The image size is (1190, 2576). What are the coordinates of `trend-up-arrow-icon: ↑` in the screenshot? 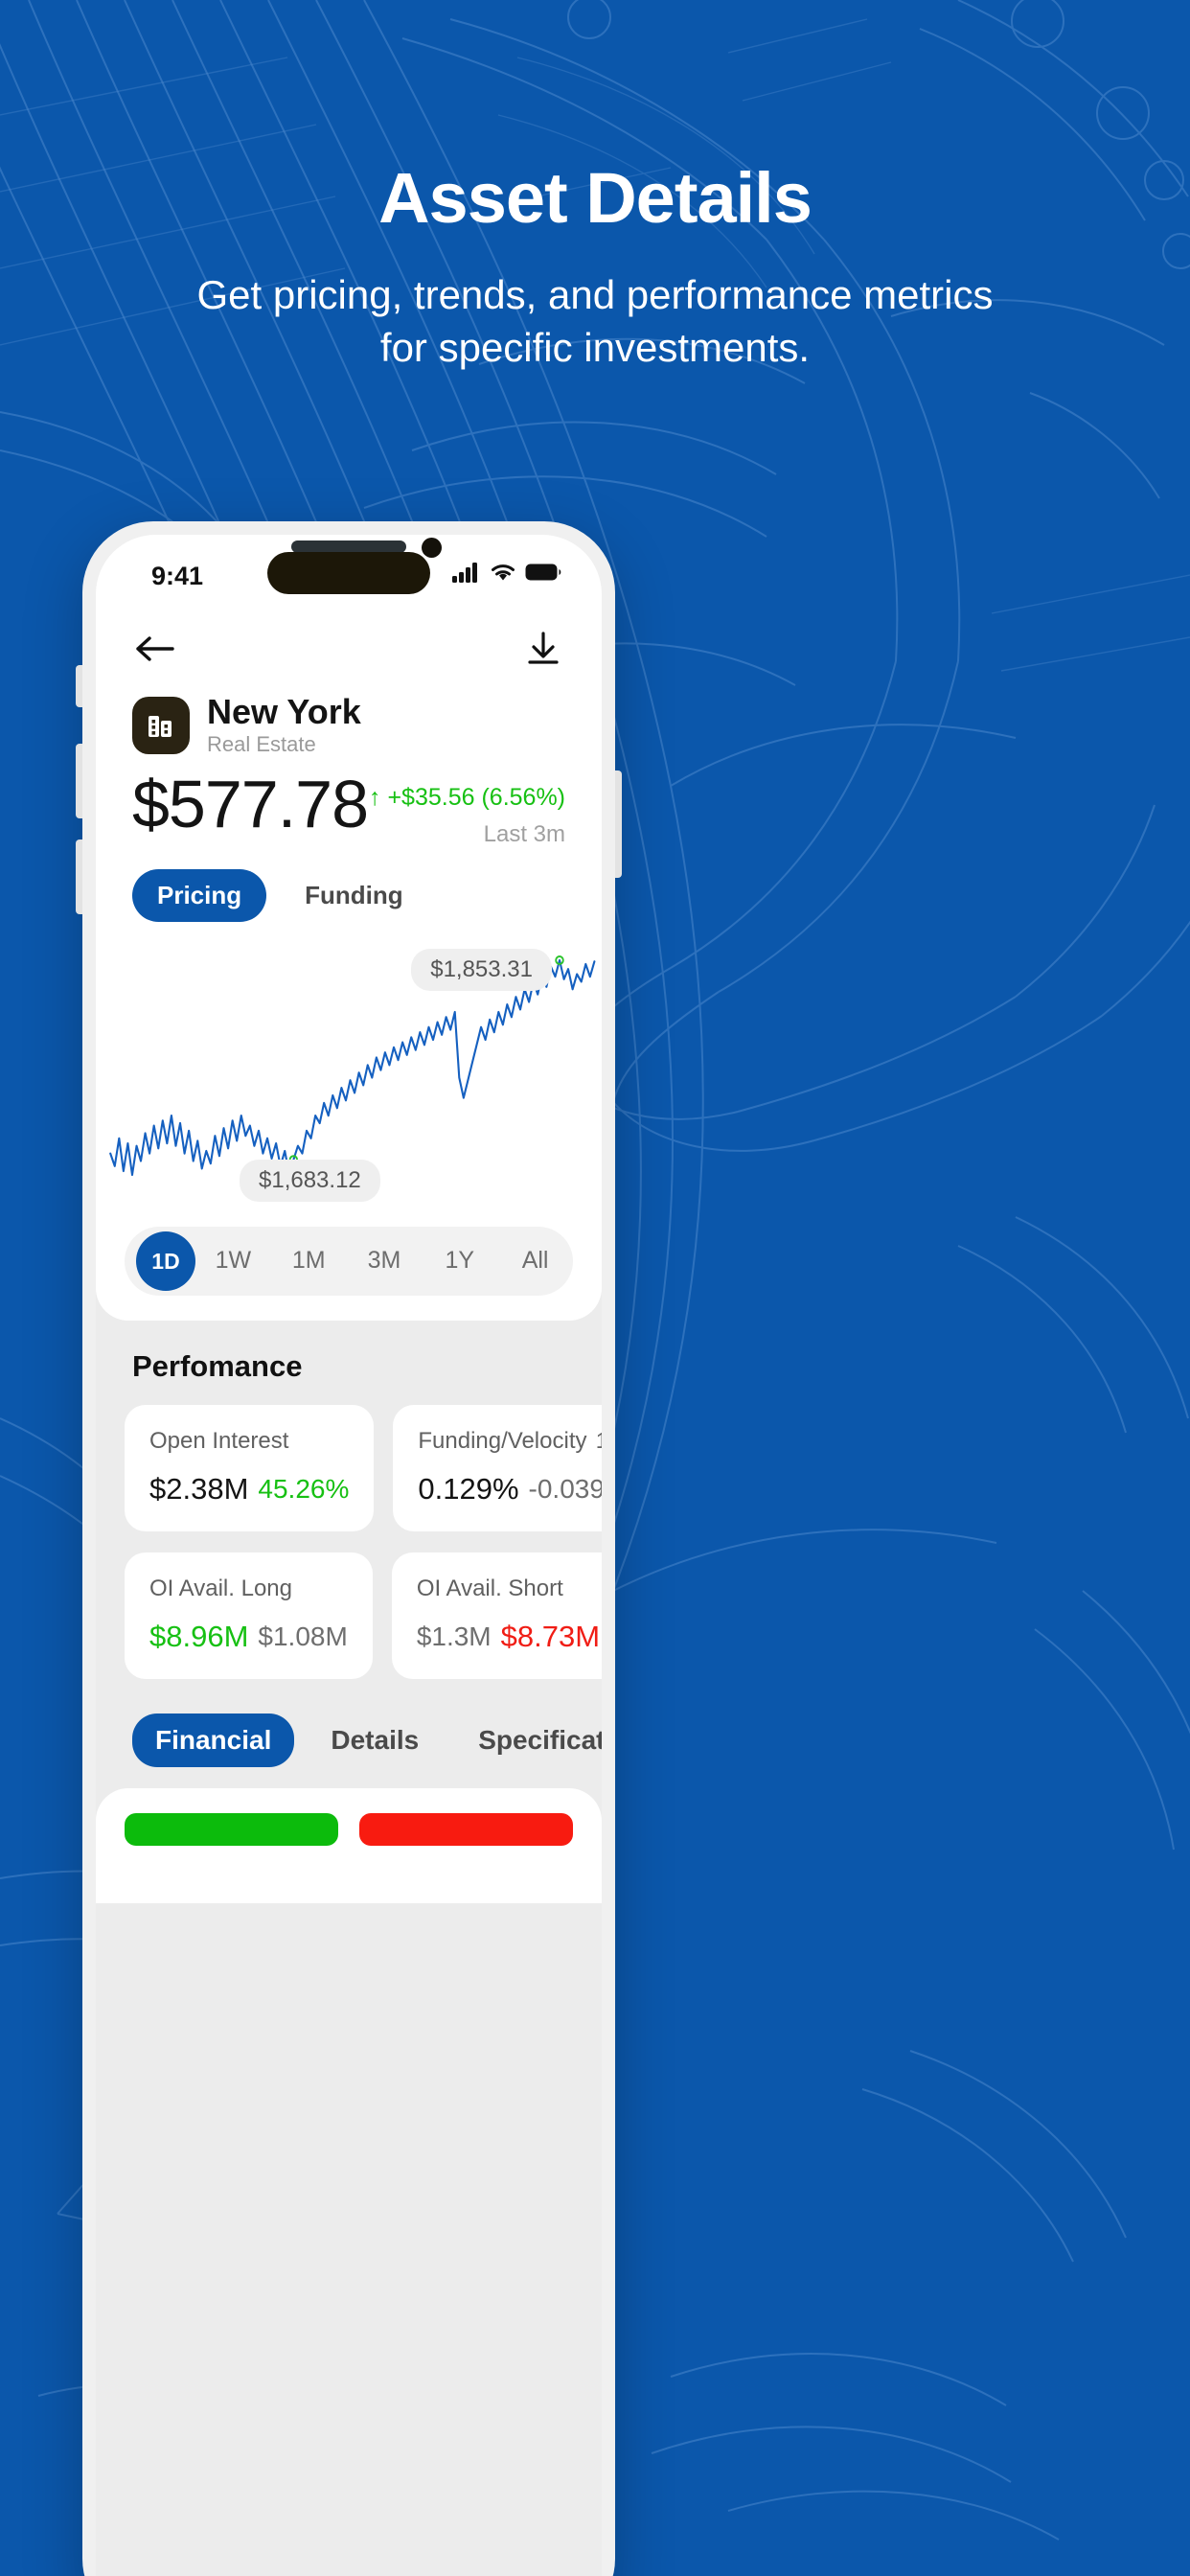 It's located at (375, 797).